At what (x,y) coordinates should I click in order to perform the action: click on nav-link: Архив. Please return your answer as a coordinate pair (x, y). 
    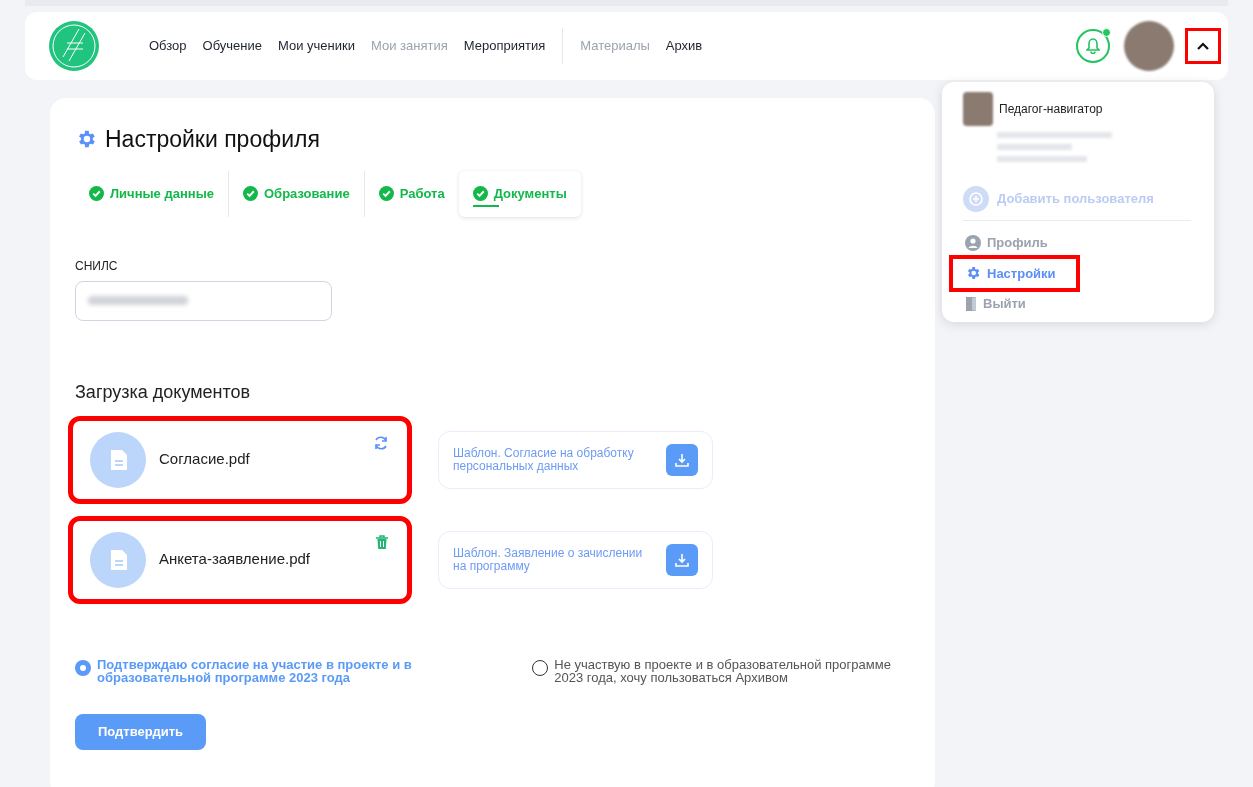
    Looking at the image, I should click on (684, 46).